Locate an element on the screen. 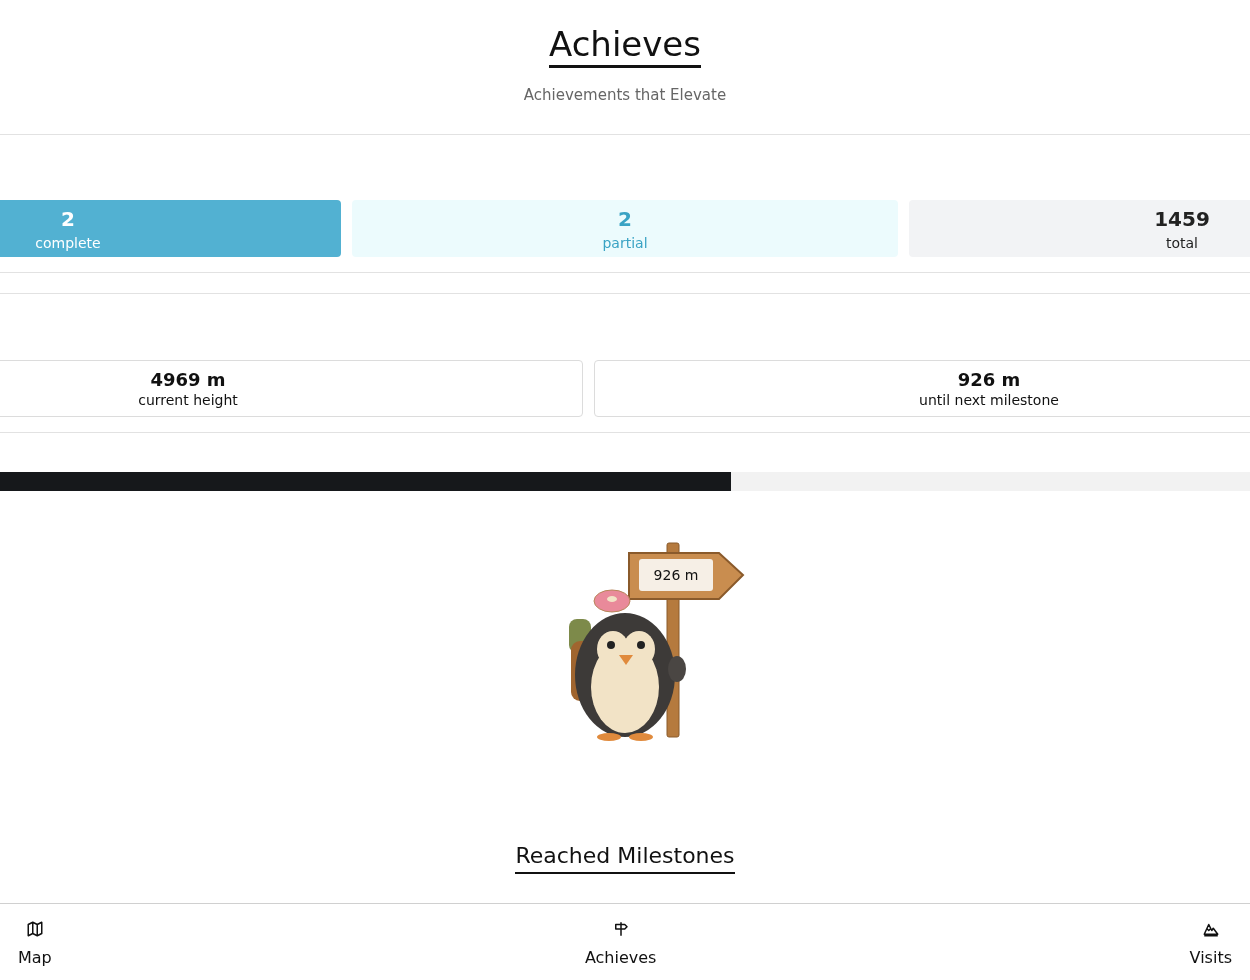 This screenshot has height=980, width=1250. nav-tab: Visits is located at coordinates (1210, 942).